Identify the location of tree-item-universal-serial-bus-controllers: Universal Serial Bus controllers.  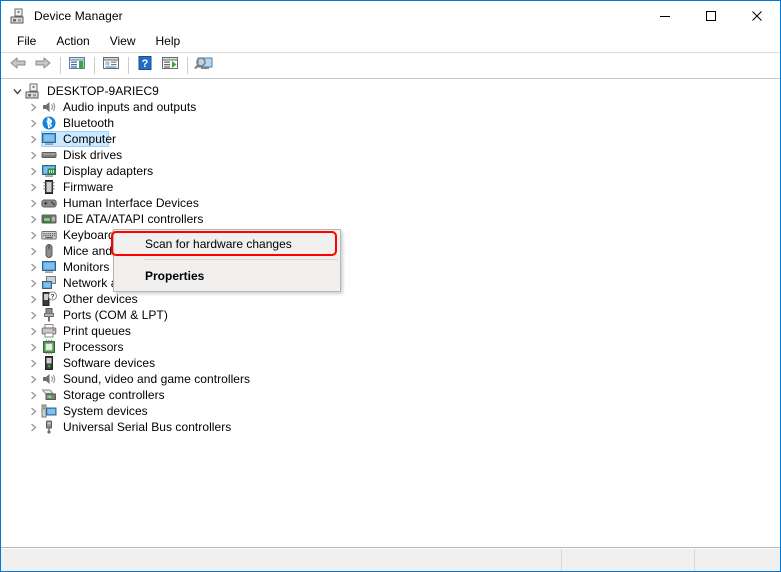
(390, 427).